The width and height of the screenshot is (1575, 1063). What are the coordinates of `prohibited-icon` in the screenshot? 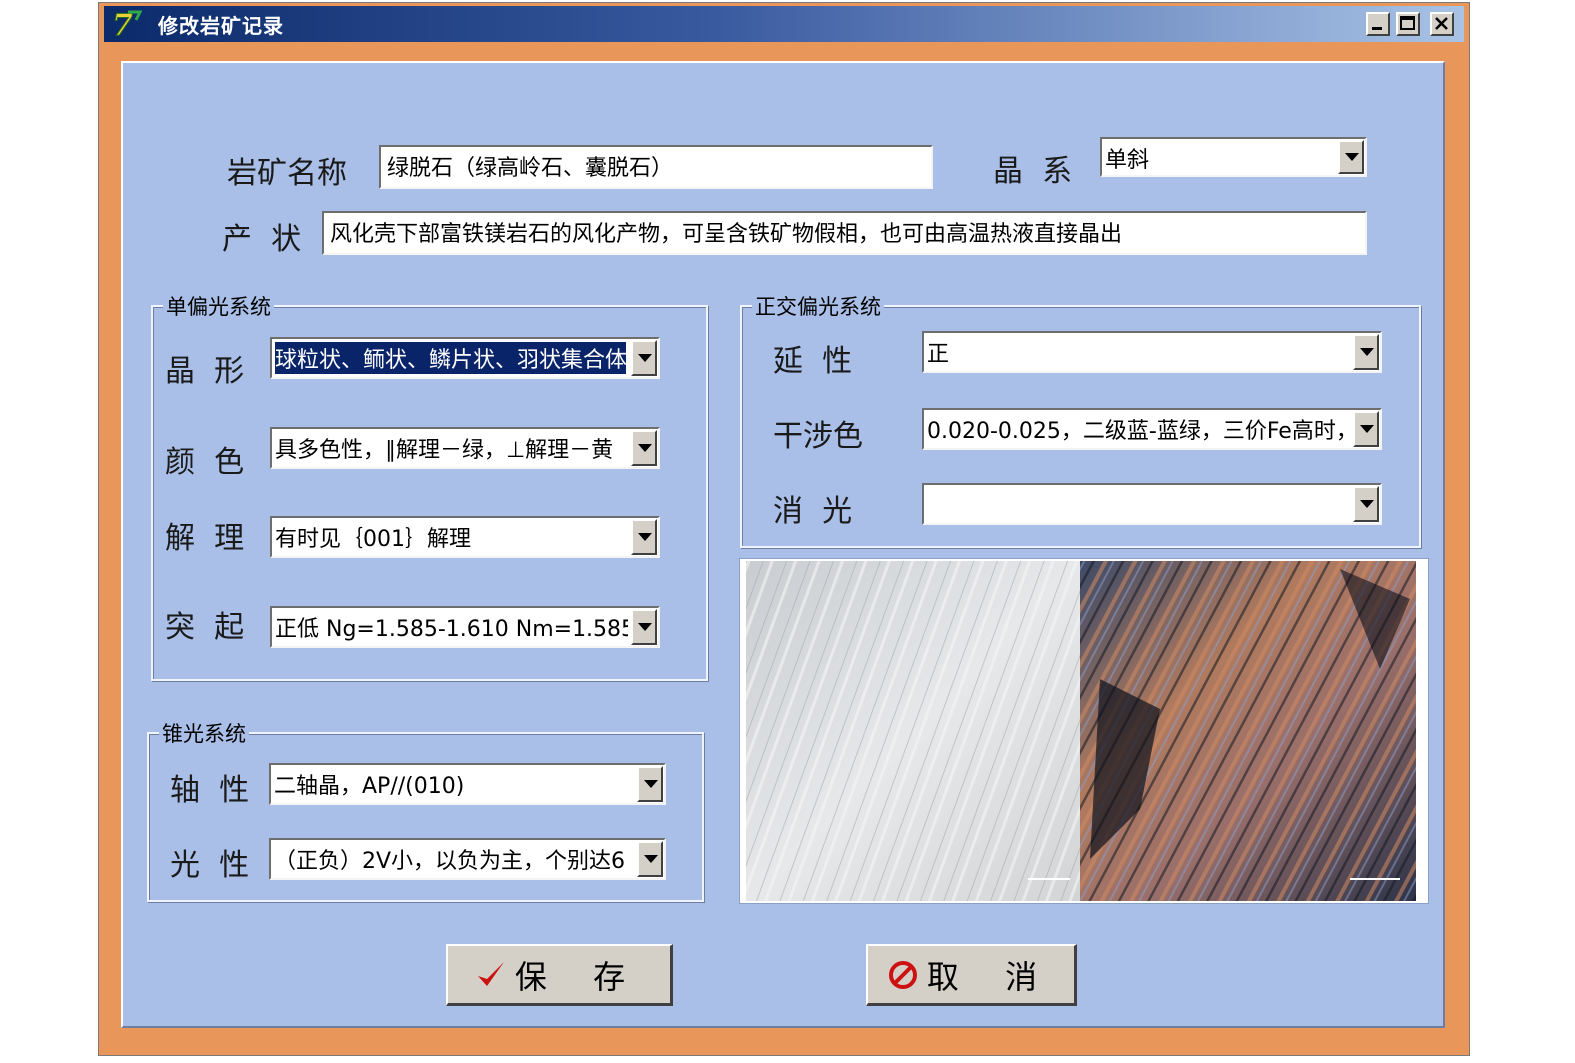 It's located at (902, 974).